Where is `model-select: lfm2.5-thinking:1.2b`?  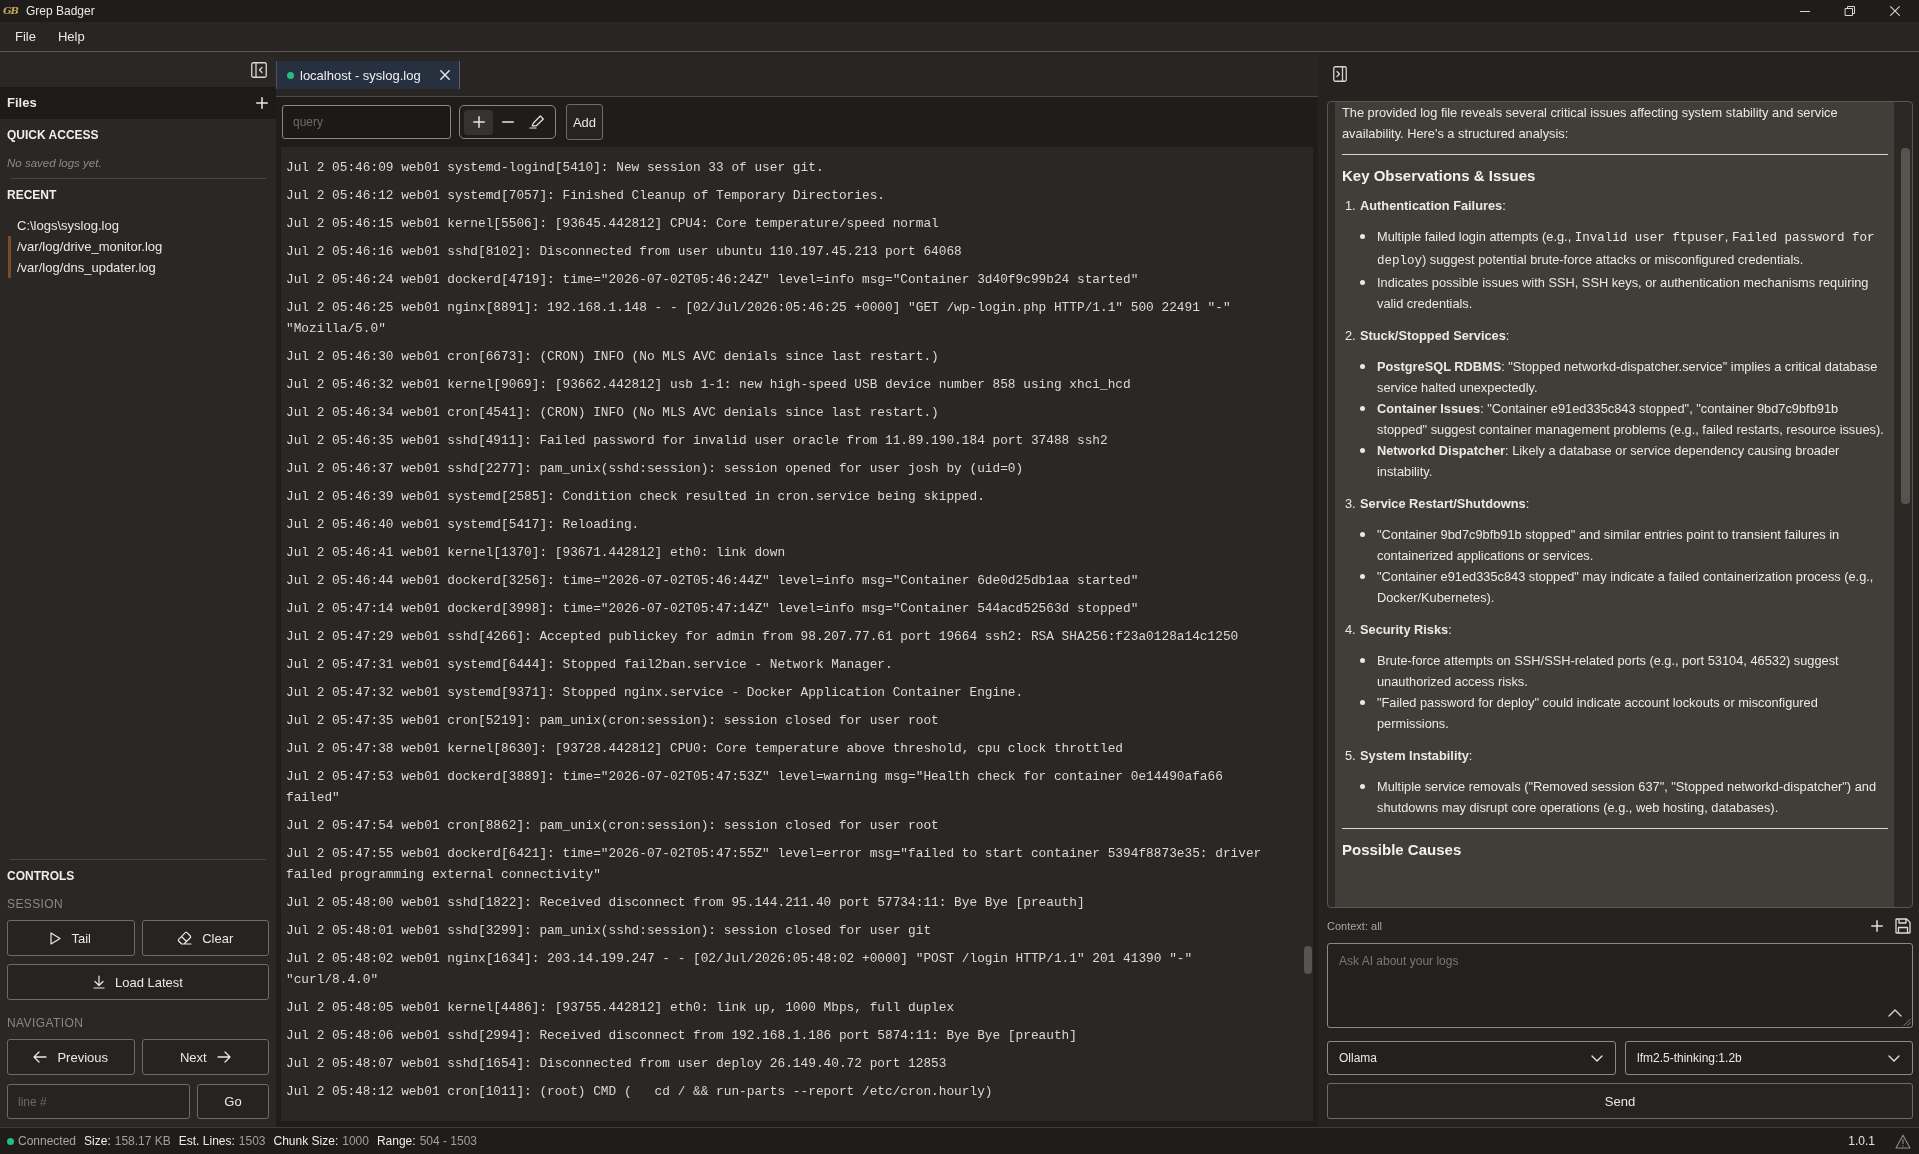
model-select: lfm2.5-thinking:1.2b is located at coordinates (1769, 1058).